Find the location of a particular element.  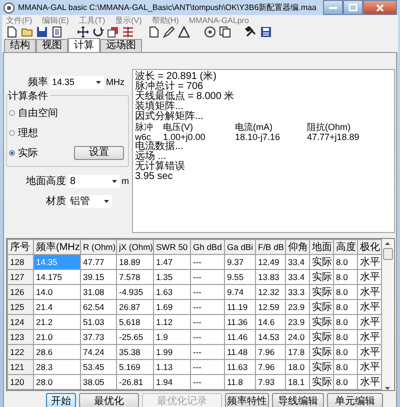

tab: 远场图 is located at coordinates (121, 45).